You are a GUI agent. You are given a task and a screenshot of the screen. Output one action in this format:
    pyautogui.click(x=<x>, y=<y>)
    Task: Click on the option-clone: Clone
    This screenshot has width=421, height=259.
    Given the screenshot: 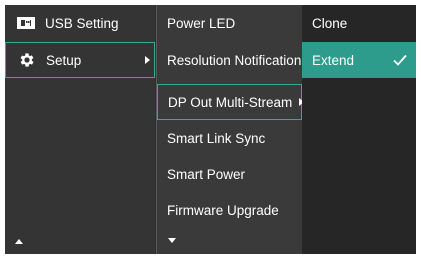 What is the action you would take?
    pyautogui.click(x=359, y=23)
    